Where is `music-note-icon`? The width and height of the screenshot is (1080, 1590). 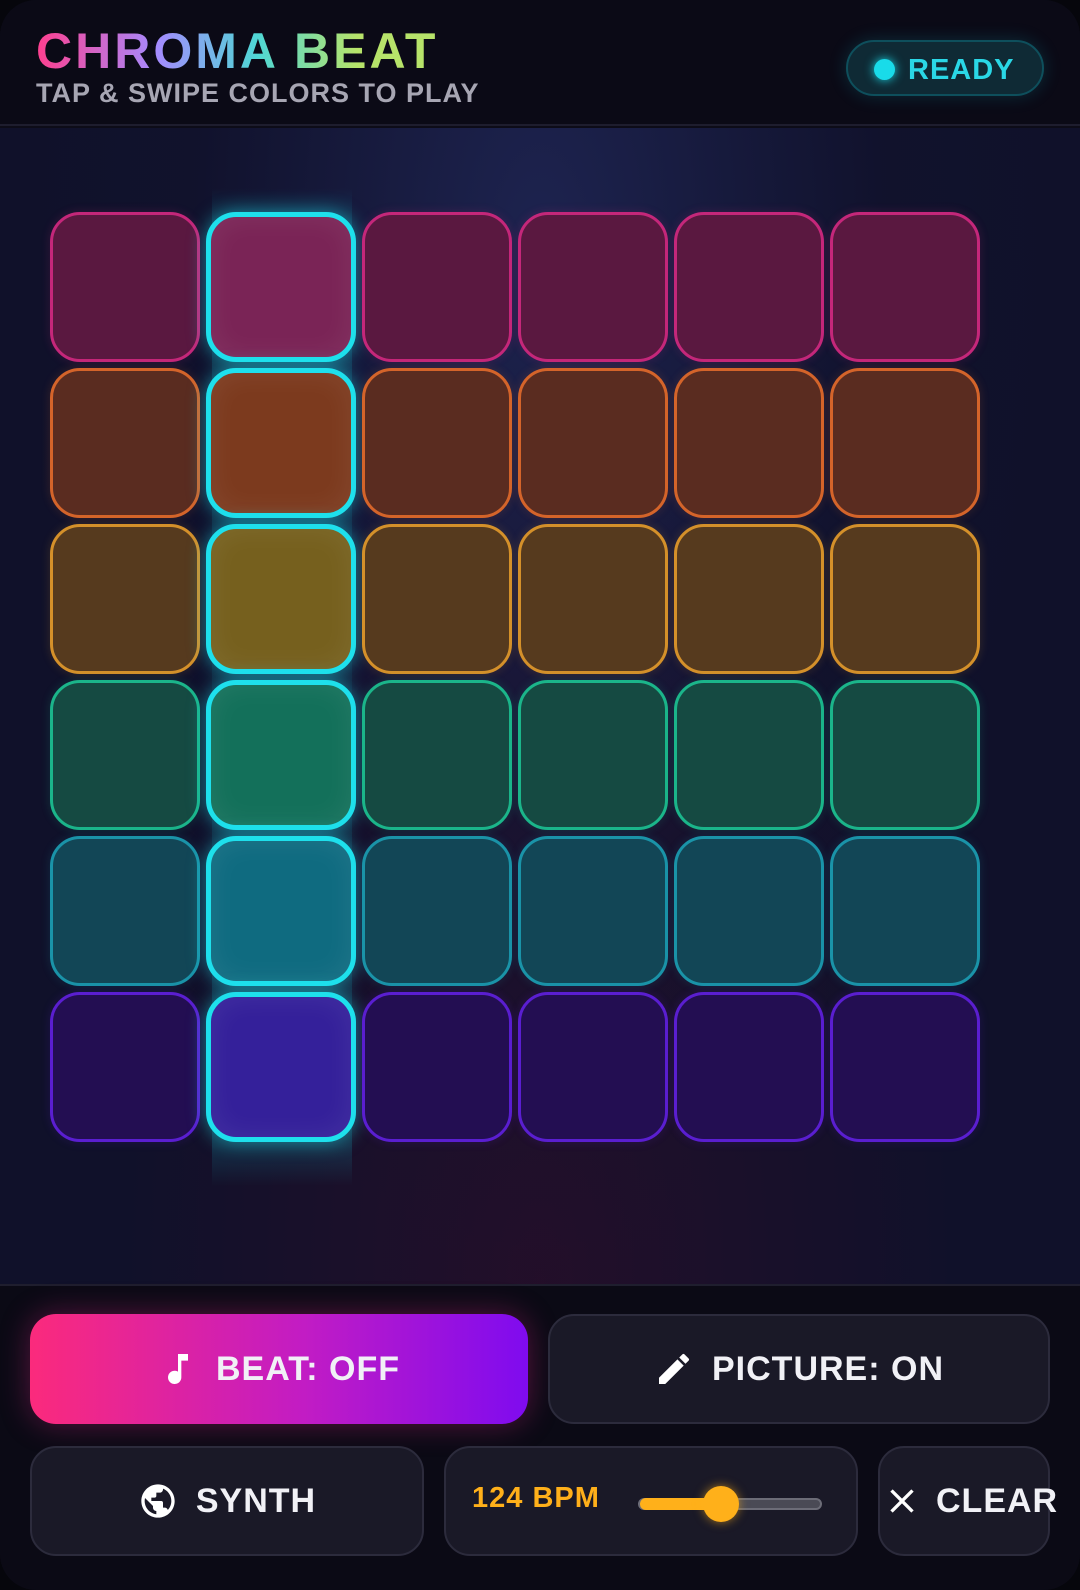
music-note-icon is located at coordinates (178, 1369).